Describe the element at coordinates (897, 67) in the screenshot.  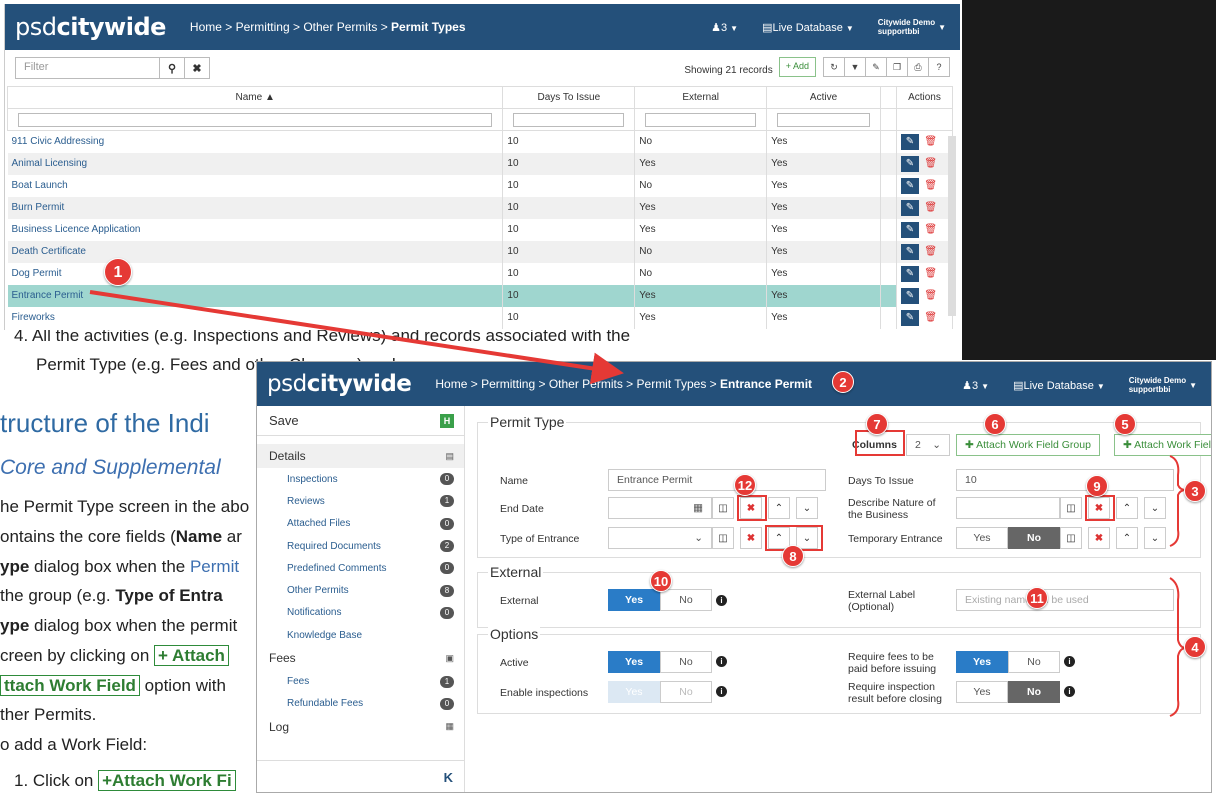
I see `copy-button: ❐` at that location.